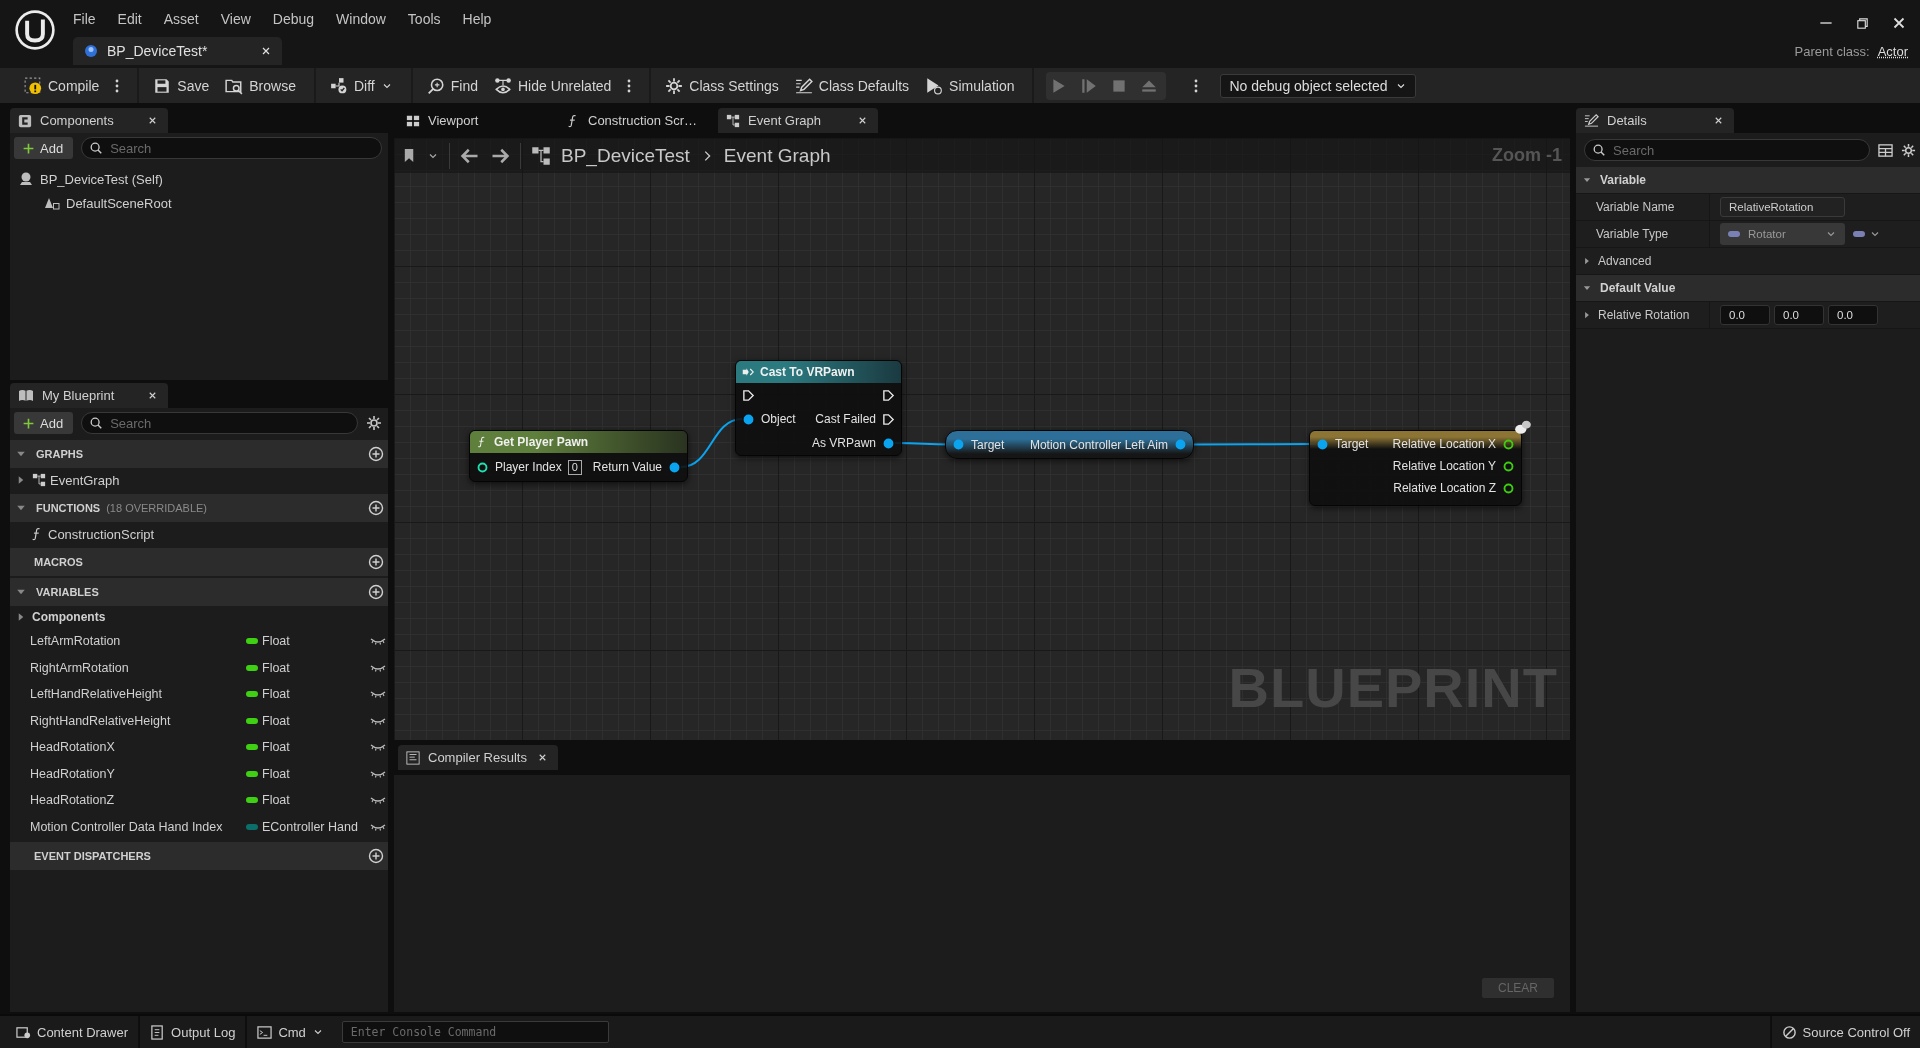 This screenshot has width=1920, height=1048. I want to click on panel-tab: Compiler Results, so click(478, 757).